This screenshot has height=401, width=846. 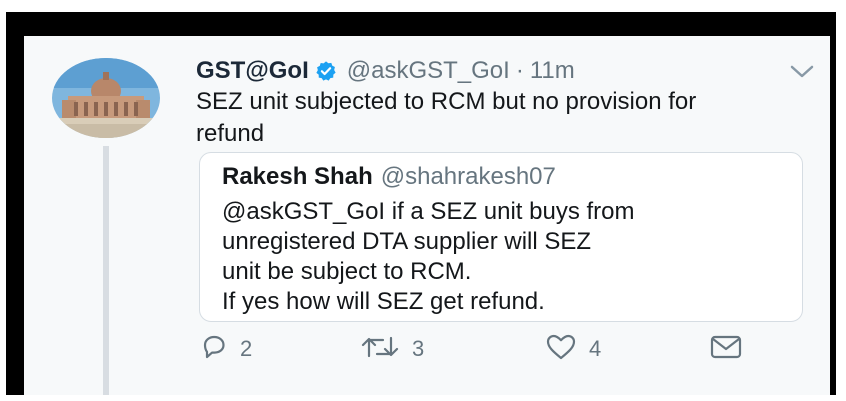 What do you see at coordinates (468, 176) in the screenshot?
I see `quoted-author-handle: @shahrakesh07` at bounding box center [468, 176].